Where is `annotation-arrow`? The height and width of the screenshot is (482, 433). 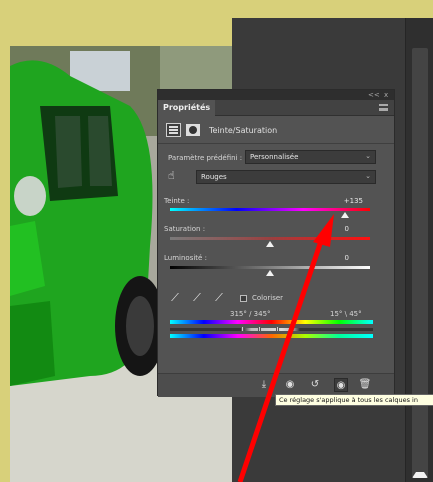
annotation-arrow is located at coordinates (285, 348).